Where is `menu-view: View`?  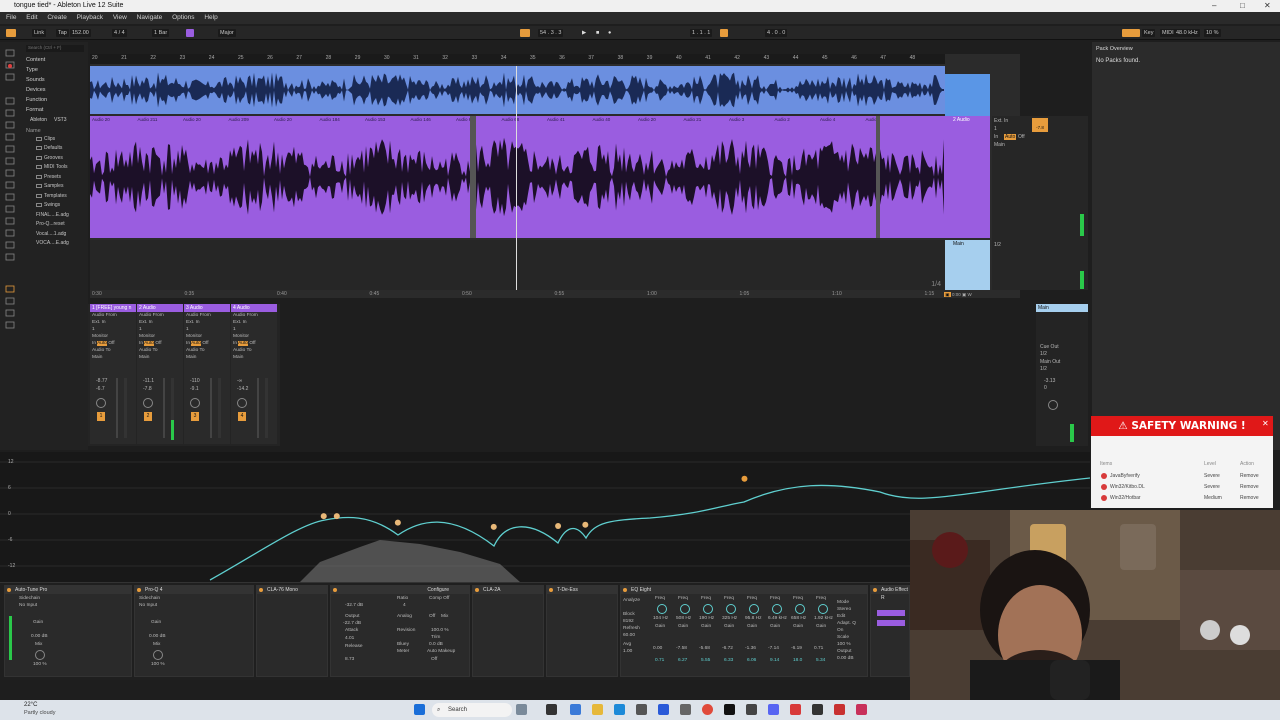
menu-view: View is located at coordinates (120, 17).